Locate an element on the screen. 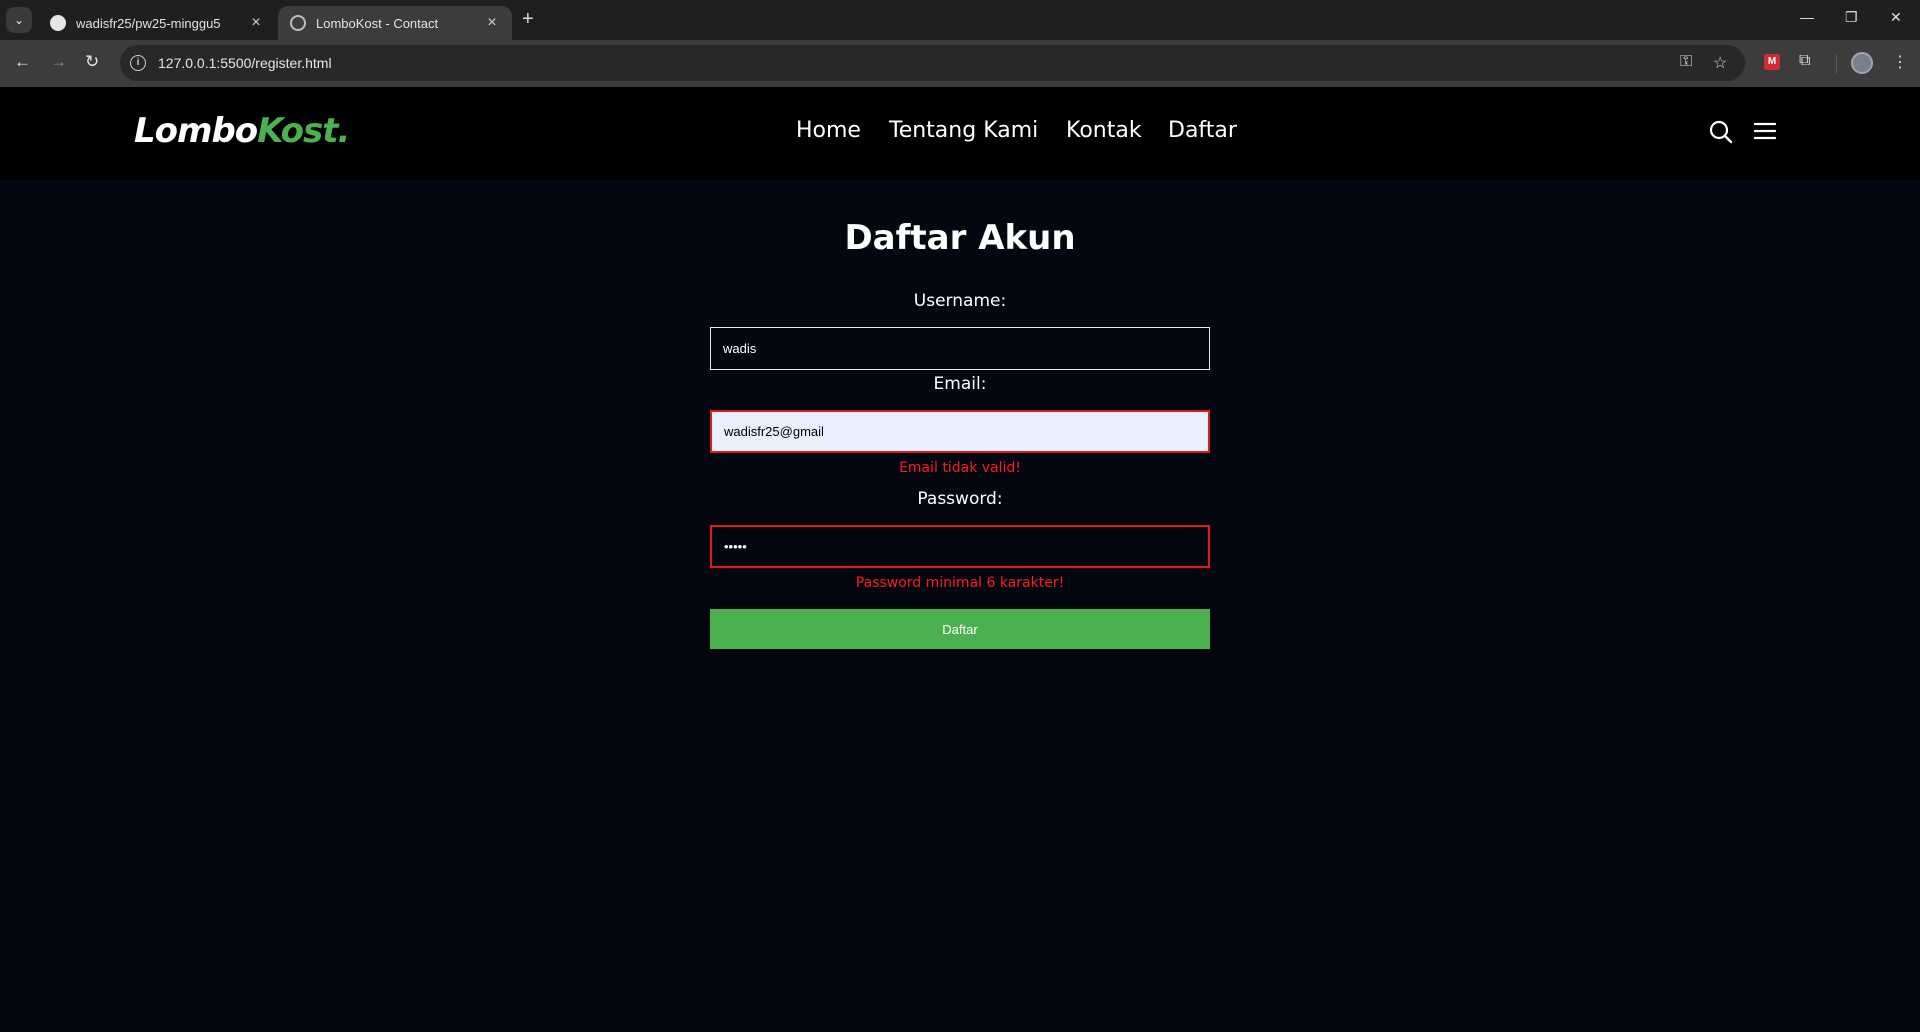  star-icon: ☆ is located at coordinates (1720, 63).